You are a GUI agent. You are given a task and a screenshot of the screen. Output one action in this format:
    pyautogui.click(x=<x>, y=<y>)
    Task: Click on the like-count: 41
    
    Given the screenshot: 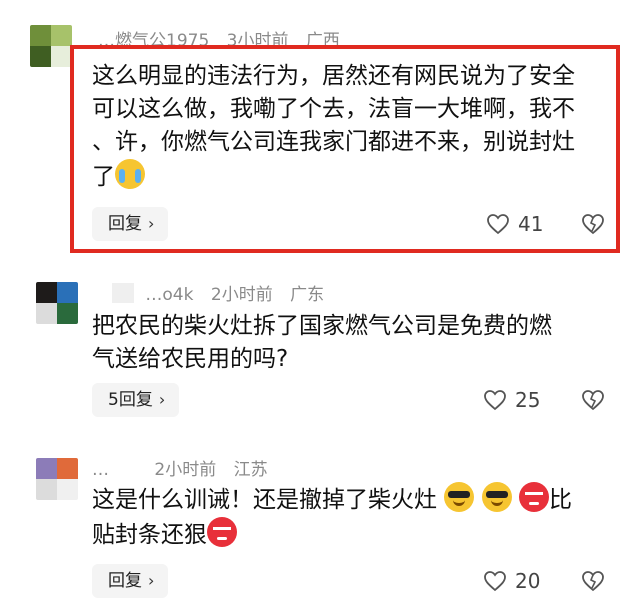 What is the action you would take?
    pyautogui.click(x=531, y=224)
    